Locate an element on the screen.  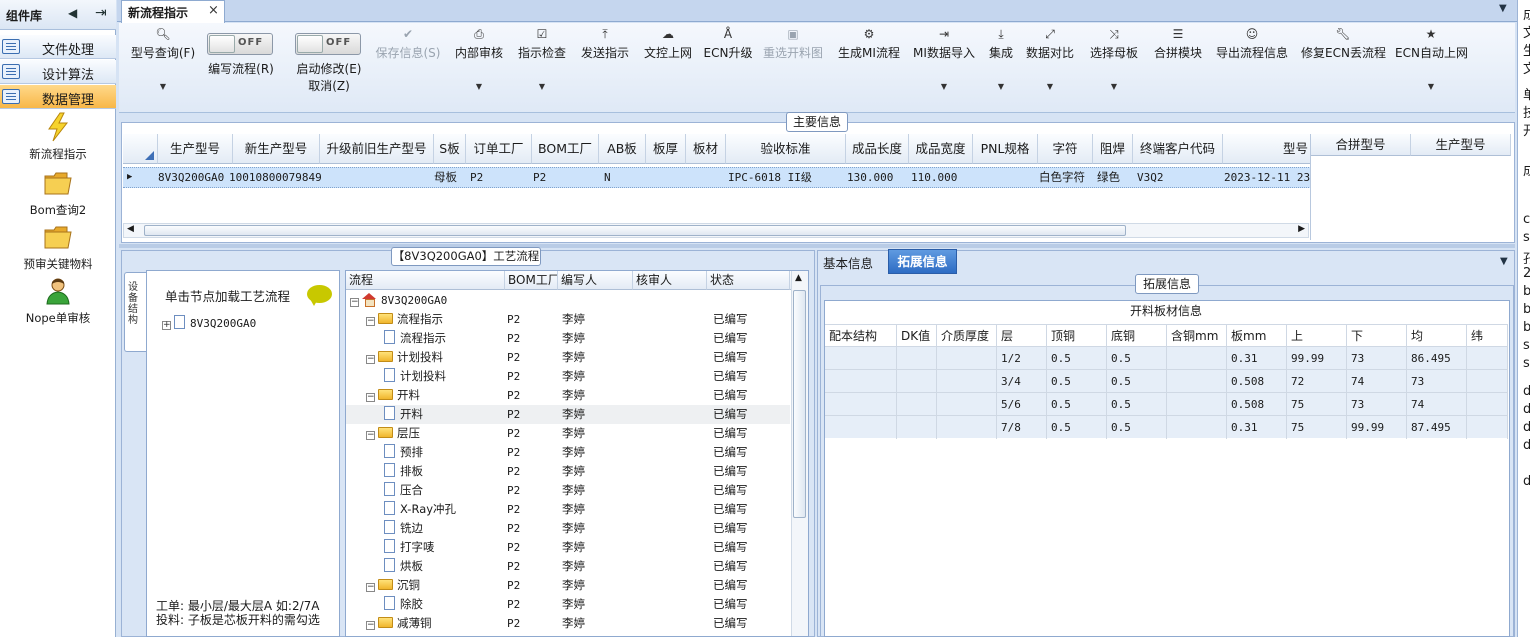
internal-review-button: ⎙ 内部审核 ▼ is located at coordinates (479, 67).